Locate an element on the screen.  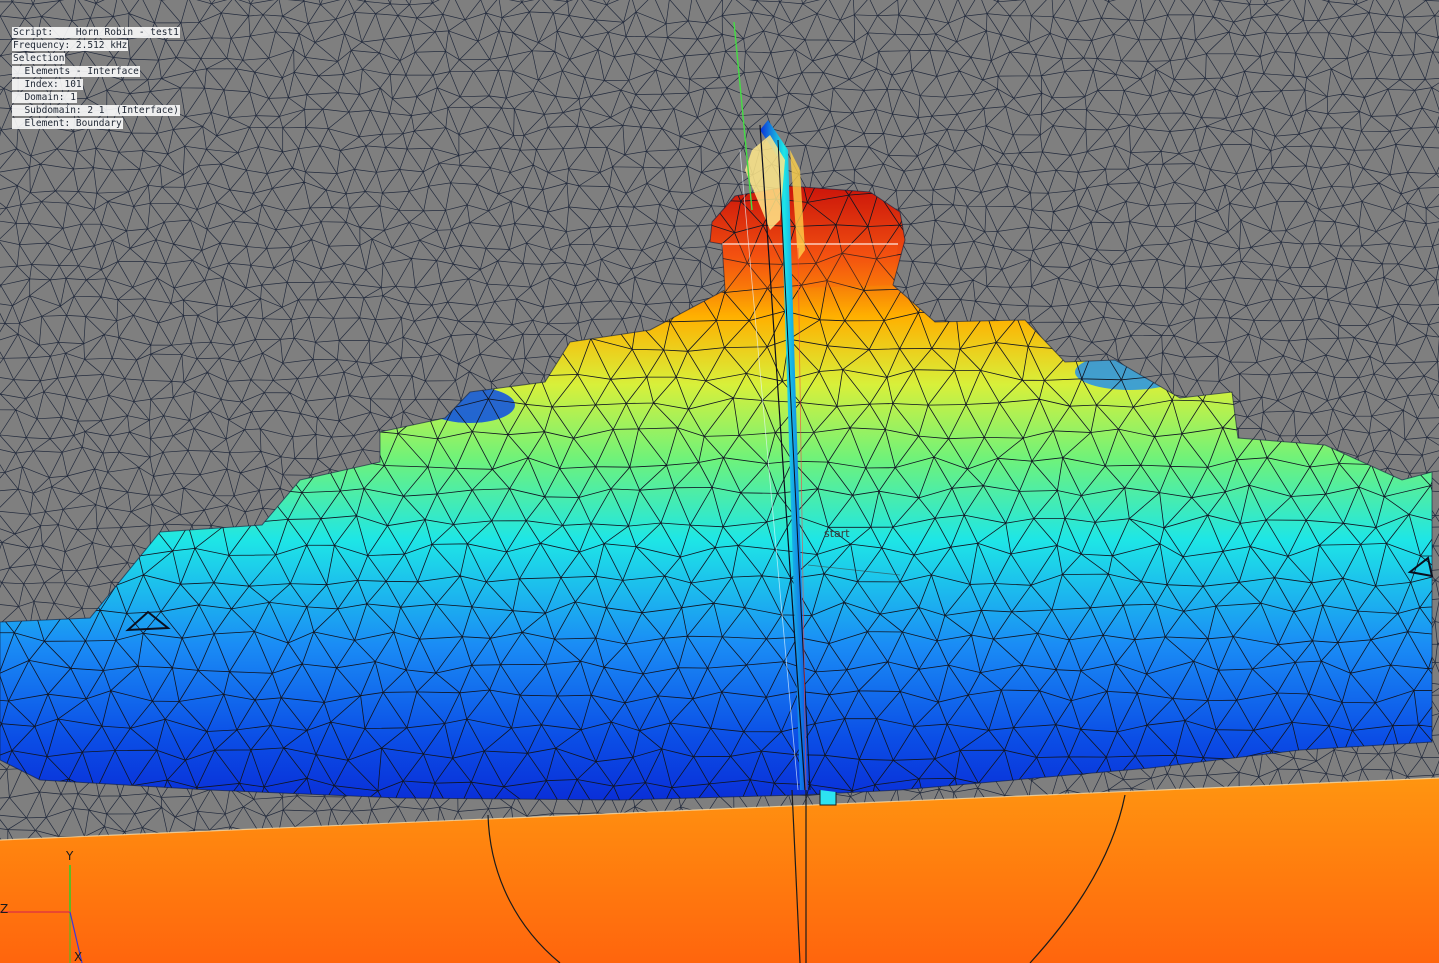
axis-z-label: Z is located at coordinates (4, 909).